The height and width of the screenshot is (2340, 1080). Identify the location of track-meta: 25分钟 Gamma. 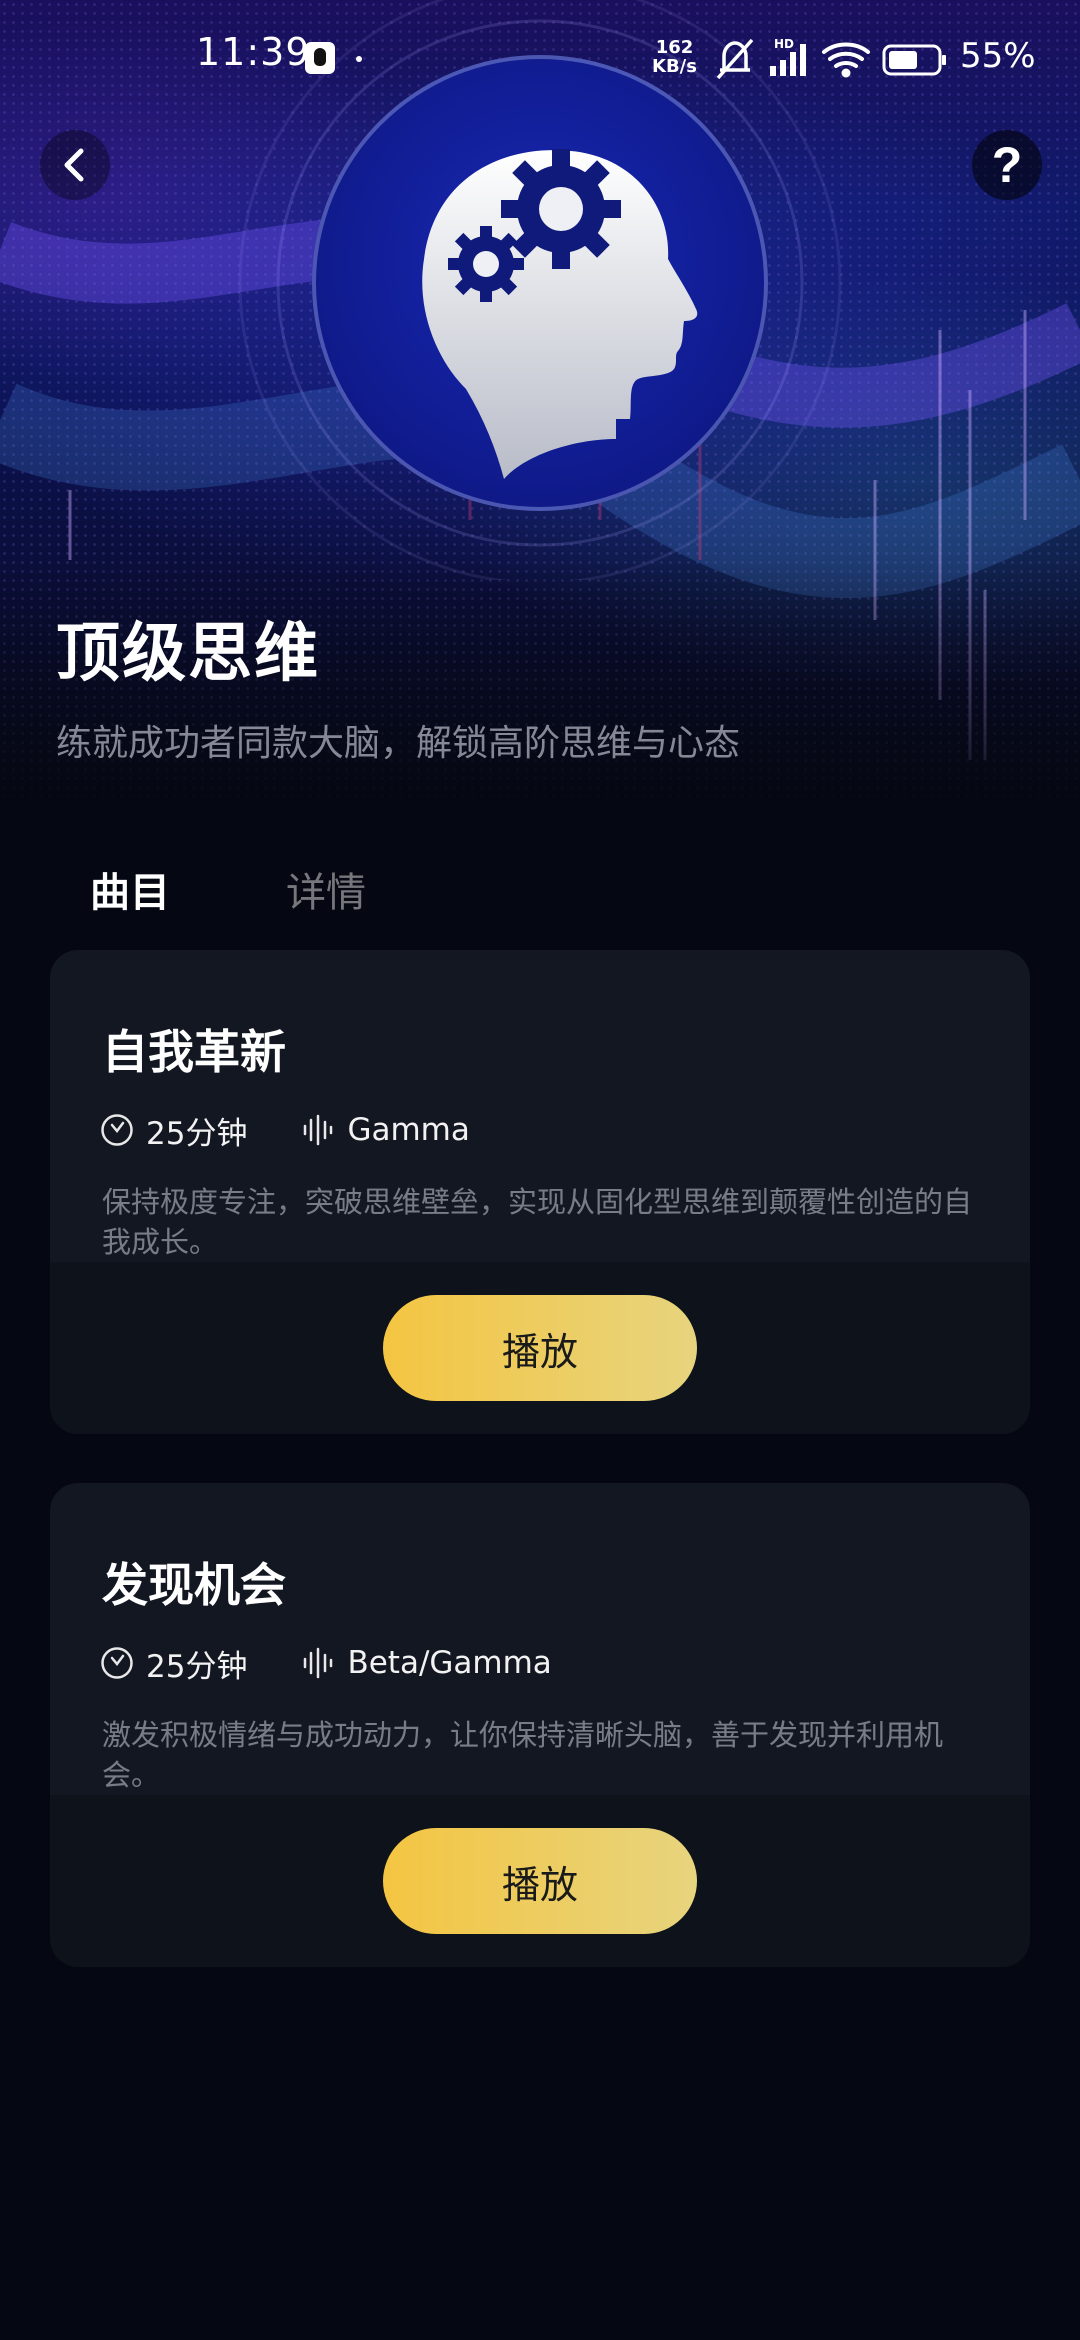
(312, 1130).